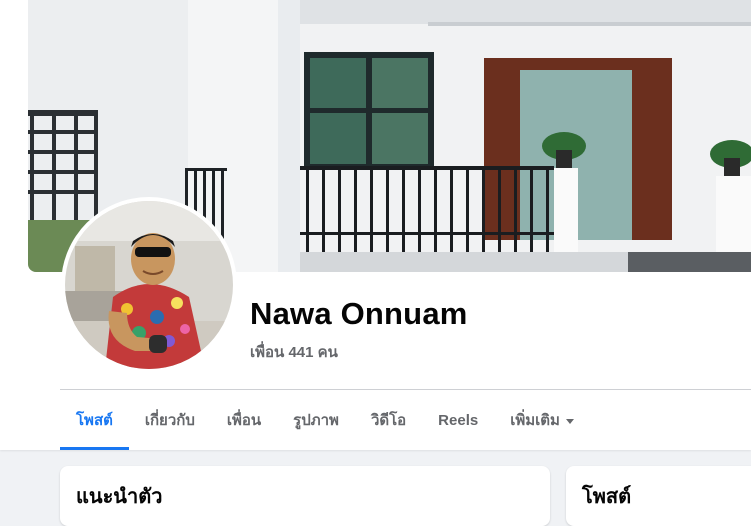 This screenshot has width=751, height=526. Describe the element at coordinates (658, 496) in the screenshot. I see `posts-card: โพสต์` at that location.